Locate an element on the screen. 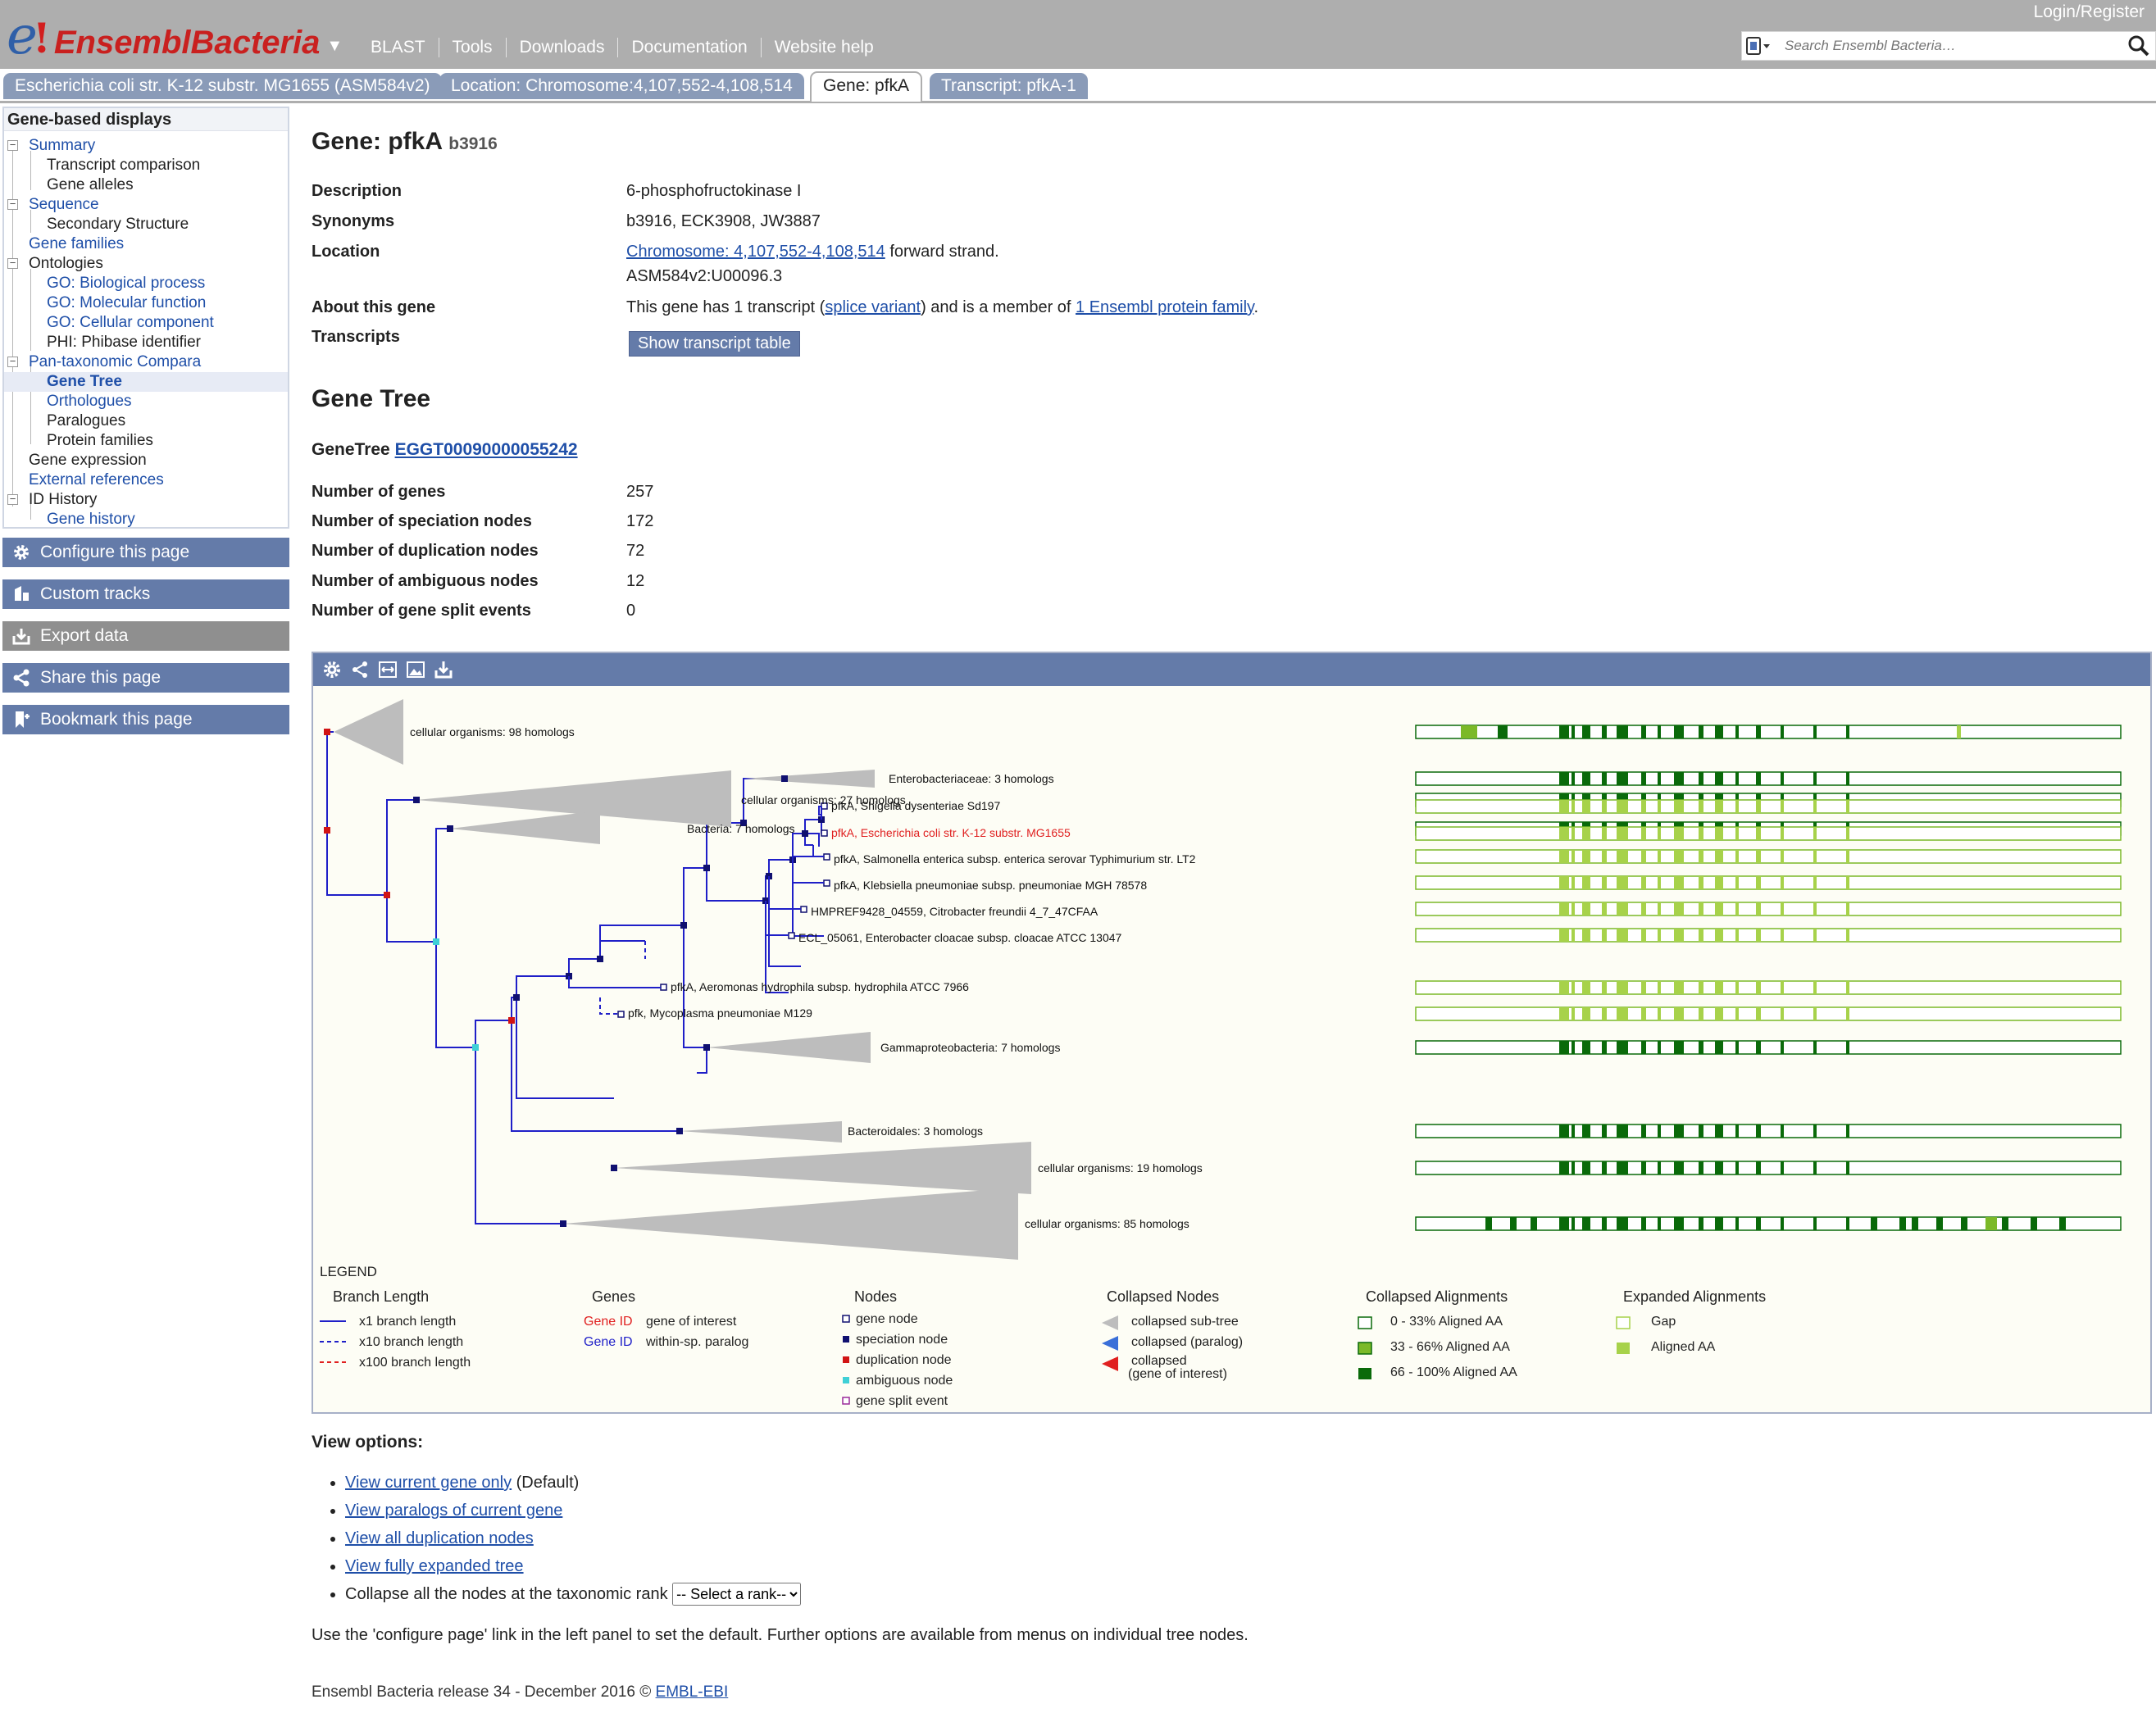  sidebar-item-label: Pan-taxonomic Compara is located at coordinates (115, 361).